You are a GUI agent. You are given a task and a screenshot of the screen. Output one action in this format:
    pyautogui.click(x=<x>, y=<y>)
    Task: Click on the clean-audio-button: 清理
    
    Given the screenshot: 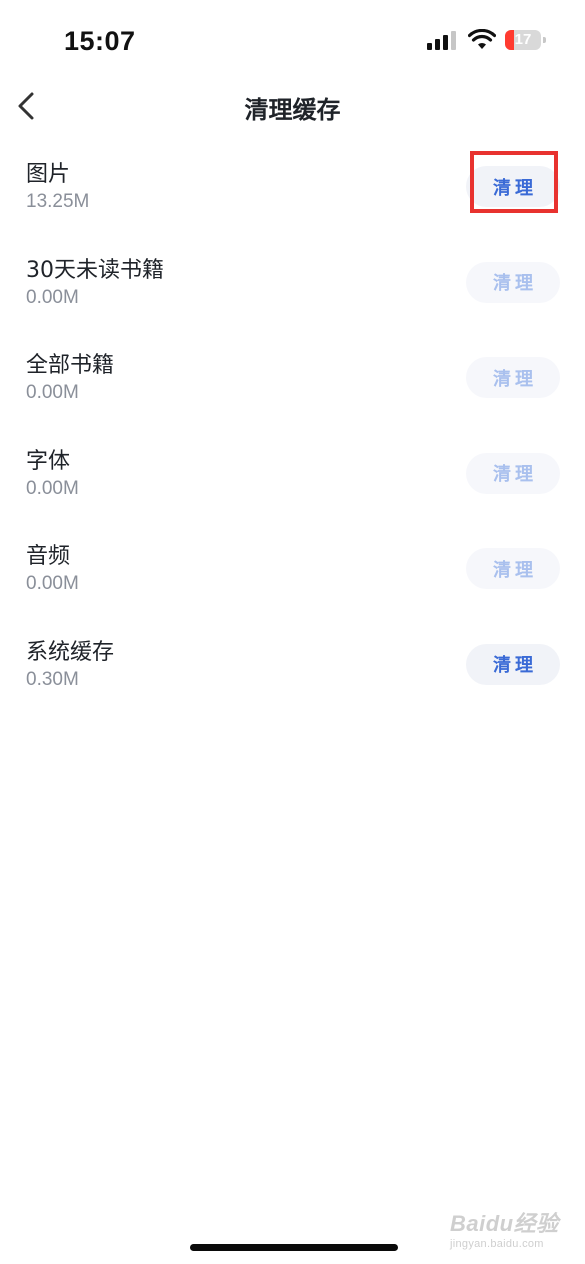 What is the action you would take?
    pyautogui.click(x=513, y=569)
    